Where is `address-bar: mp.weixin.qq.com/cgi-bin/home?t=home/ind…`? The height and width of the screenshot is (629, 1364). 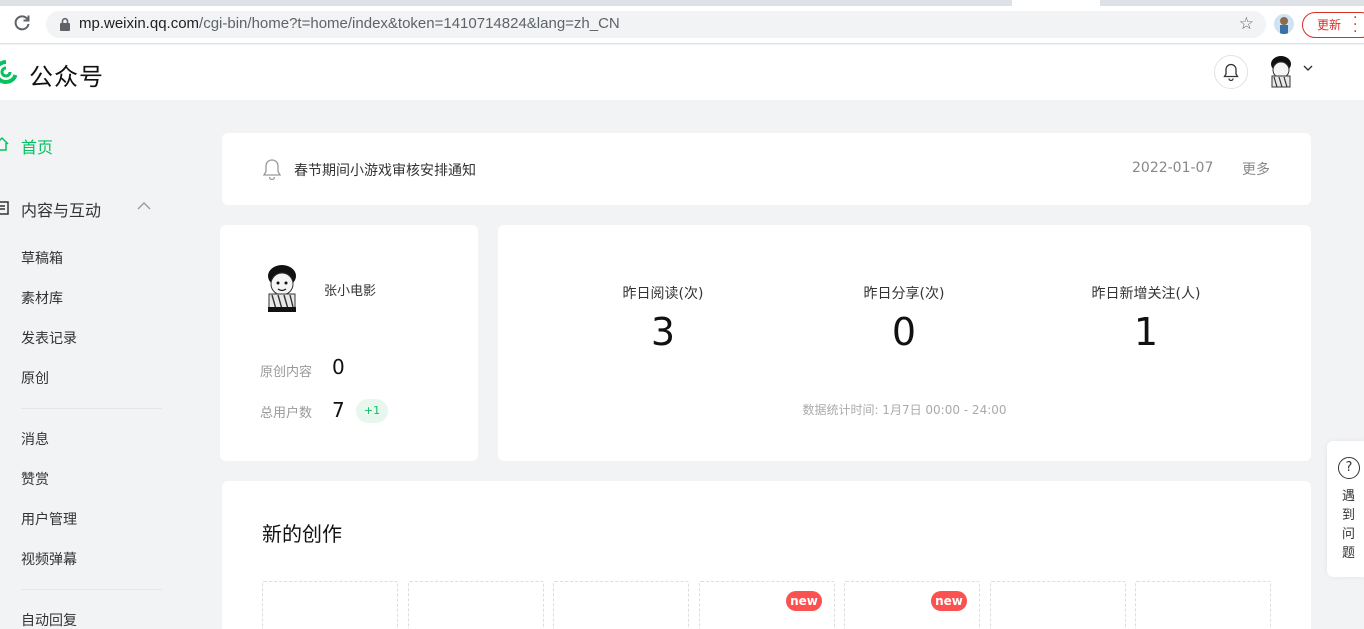 address-bar: mp.weixin.qq.com/cgi-bin/home?t=home/ind… is located at coordinates (656, 24).